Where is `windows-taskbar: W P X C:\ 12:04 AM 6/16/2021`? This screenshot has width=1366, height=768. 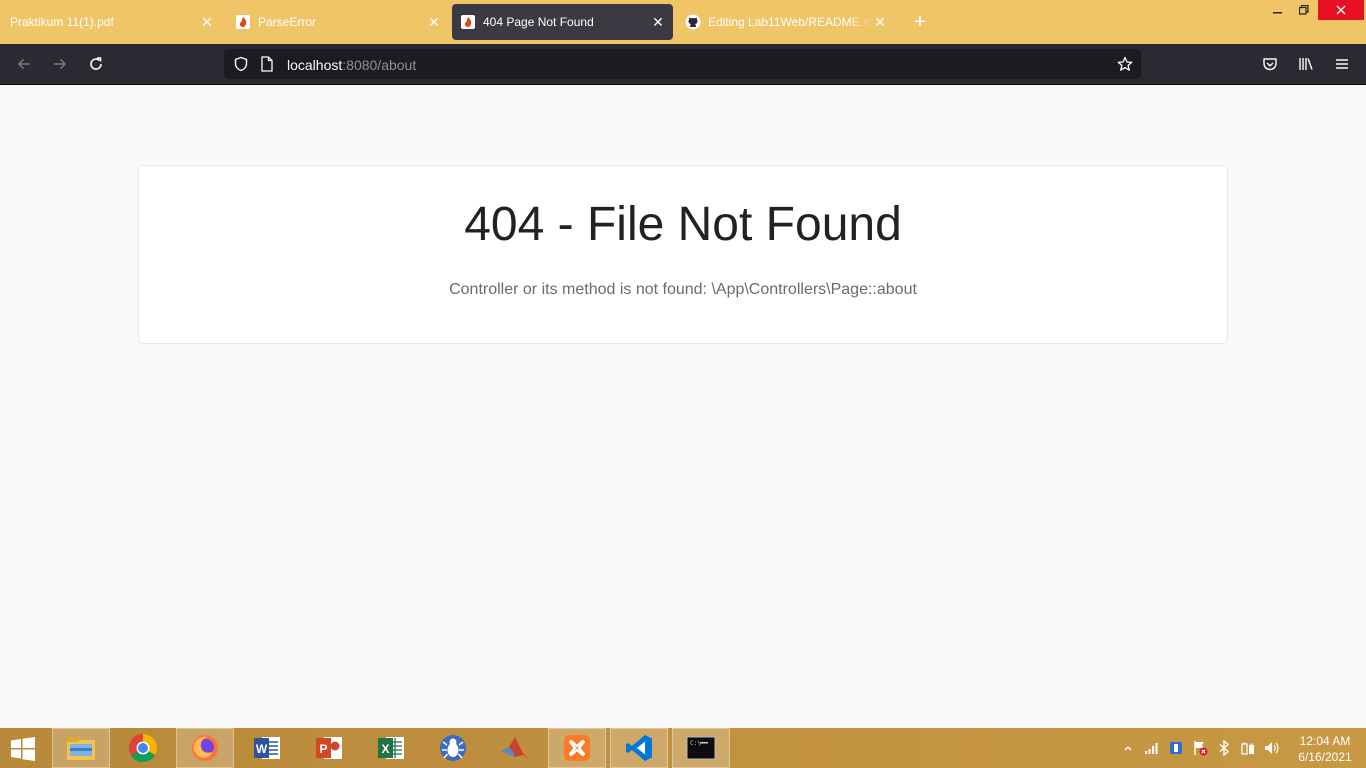 windows-taskbar: W P X C:\ 12:04 AM 6/16/2021 is located at coordinates (683, 748).